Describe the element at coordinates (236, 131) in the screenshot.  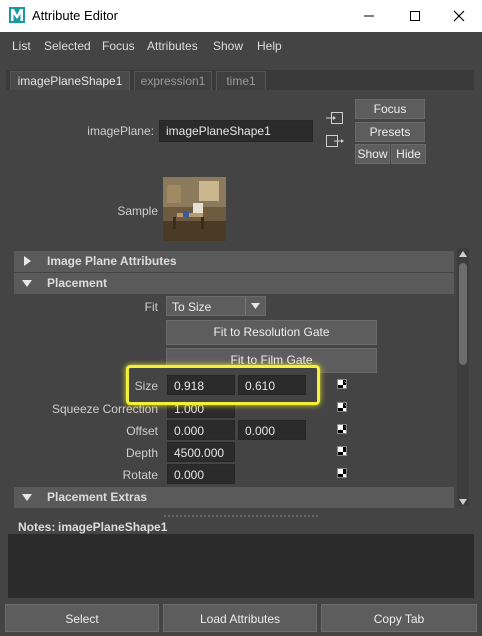
I see `node-name-field: imagePlaneShape1` at that location.